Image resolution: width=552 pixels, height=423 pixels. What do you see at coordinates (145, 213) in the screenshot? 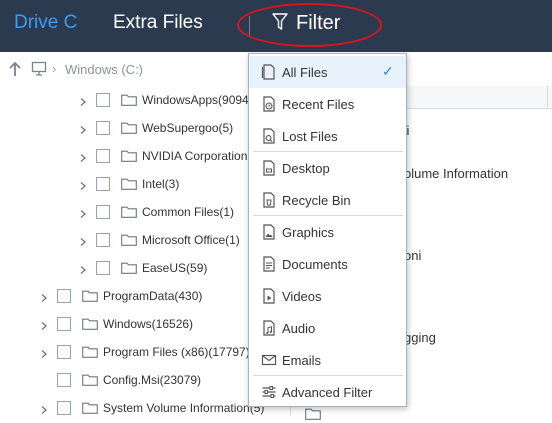
I see `tree-item: Common Files(1)` at bounding box center [145, 213].